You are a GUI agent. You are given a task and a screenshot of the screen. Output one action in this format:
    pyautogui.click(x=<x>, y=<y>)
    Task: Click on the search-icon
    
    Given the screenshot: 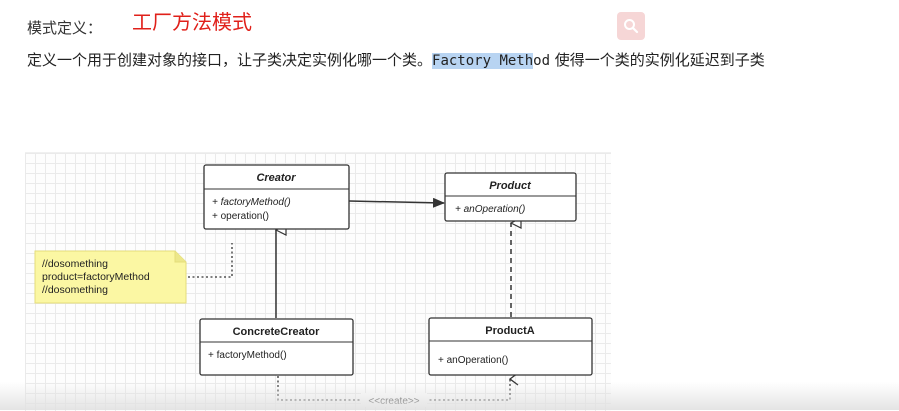 What is the action you would take?
    pyautogui.click(x=631, y=26)
    